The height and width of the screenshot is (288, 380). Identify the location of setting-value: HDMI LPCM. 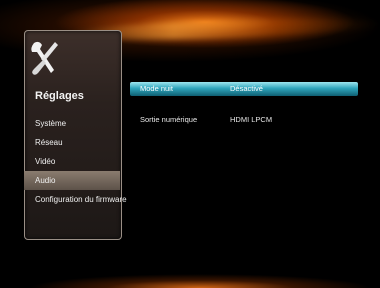
(251, 119).